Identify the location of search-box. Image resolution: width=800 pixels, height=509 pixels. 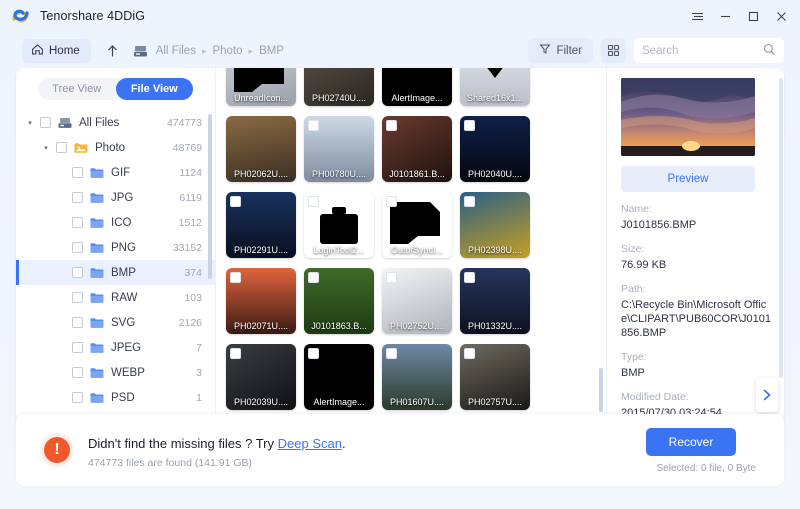
(709, 50).